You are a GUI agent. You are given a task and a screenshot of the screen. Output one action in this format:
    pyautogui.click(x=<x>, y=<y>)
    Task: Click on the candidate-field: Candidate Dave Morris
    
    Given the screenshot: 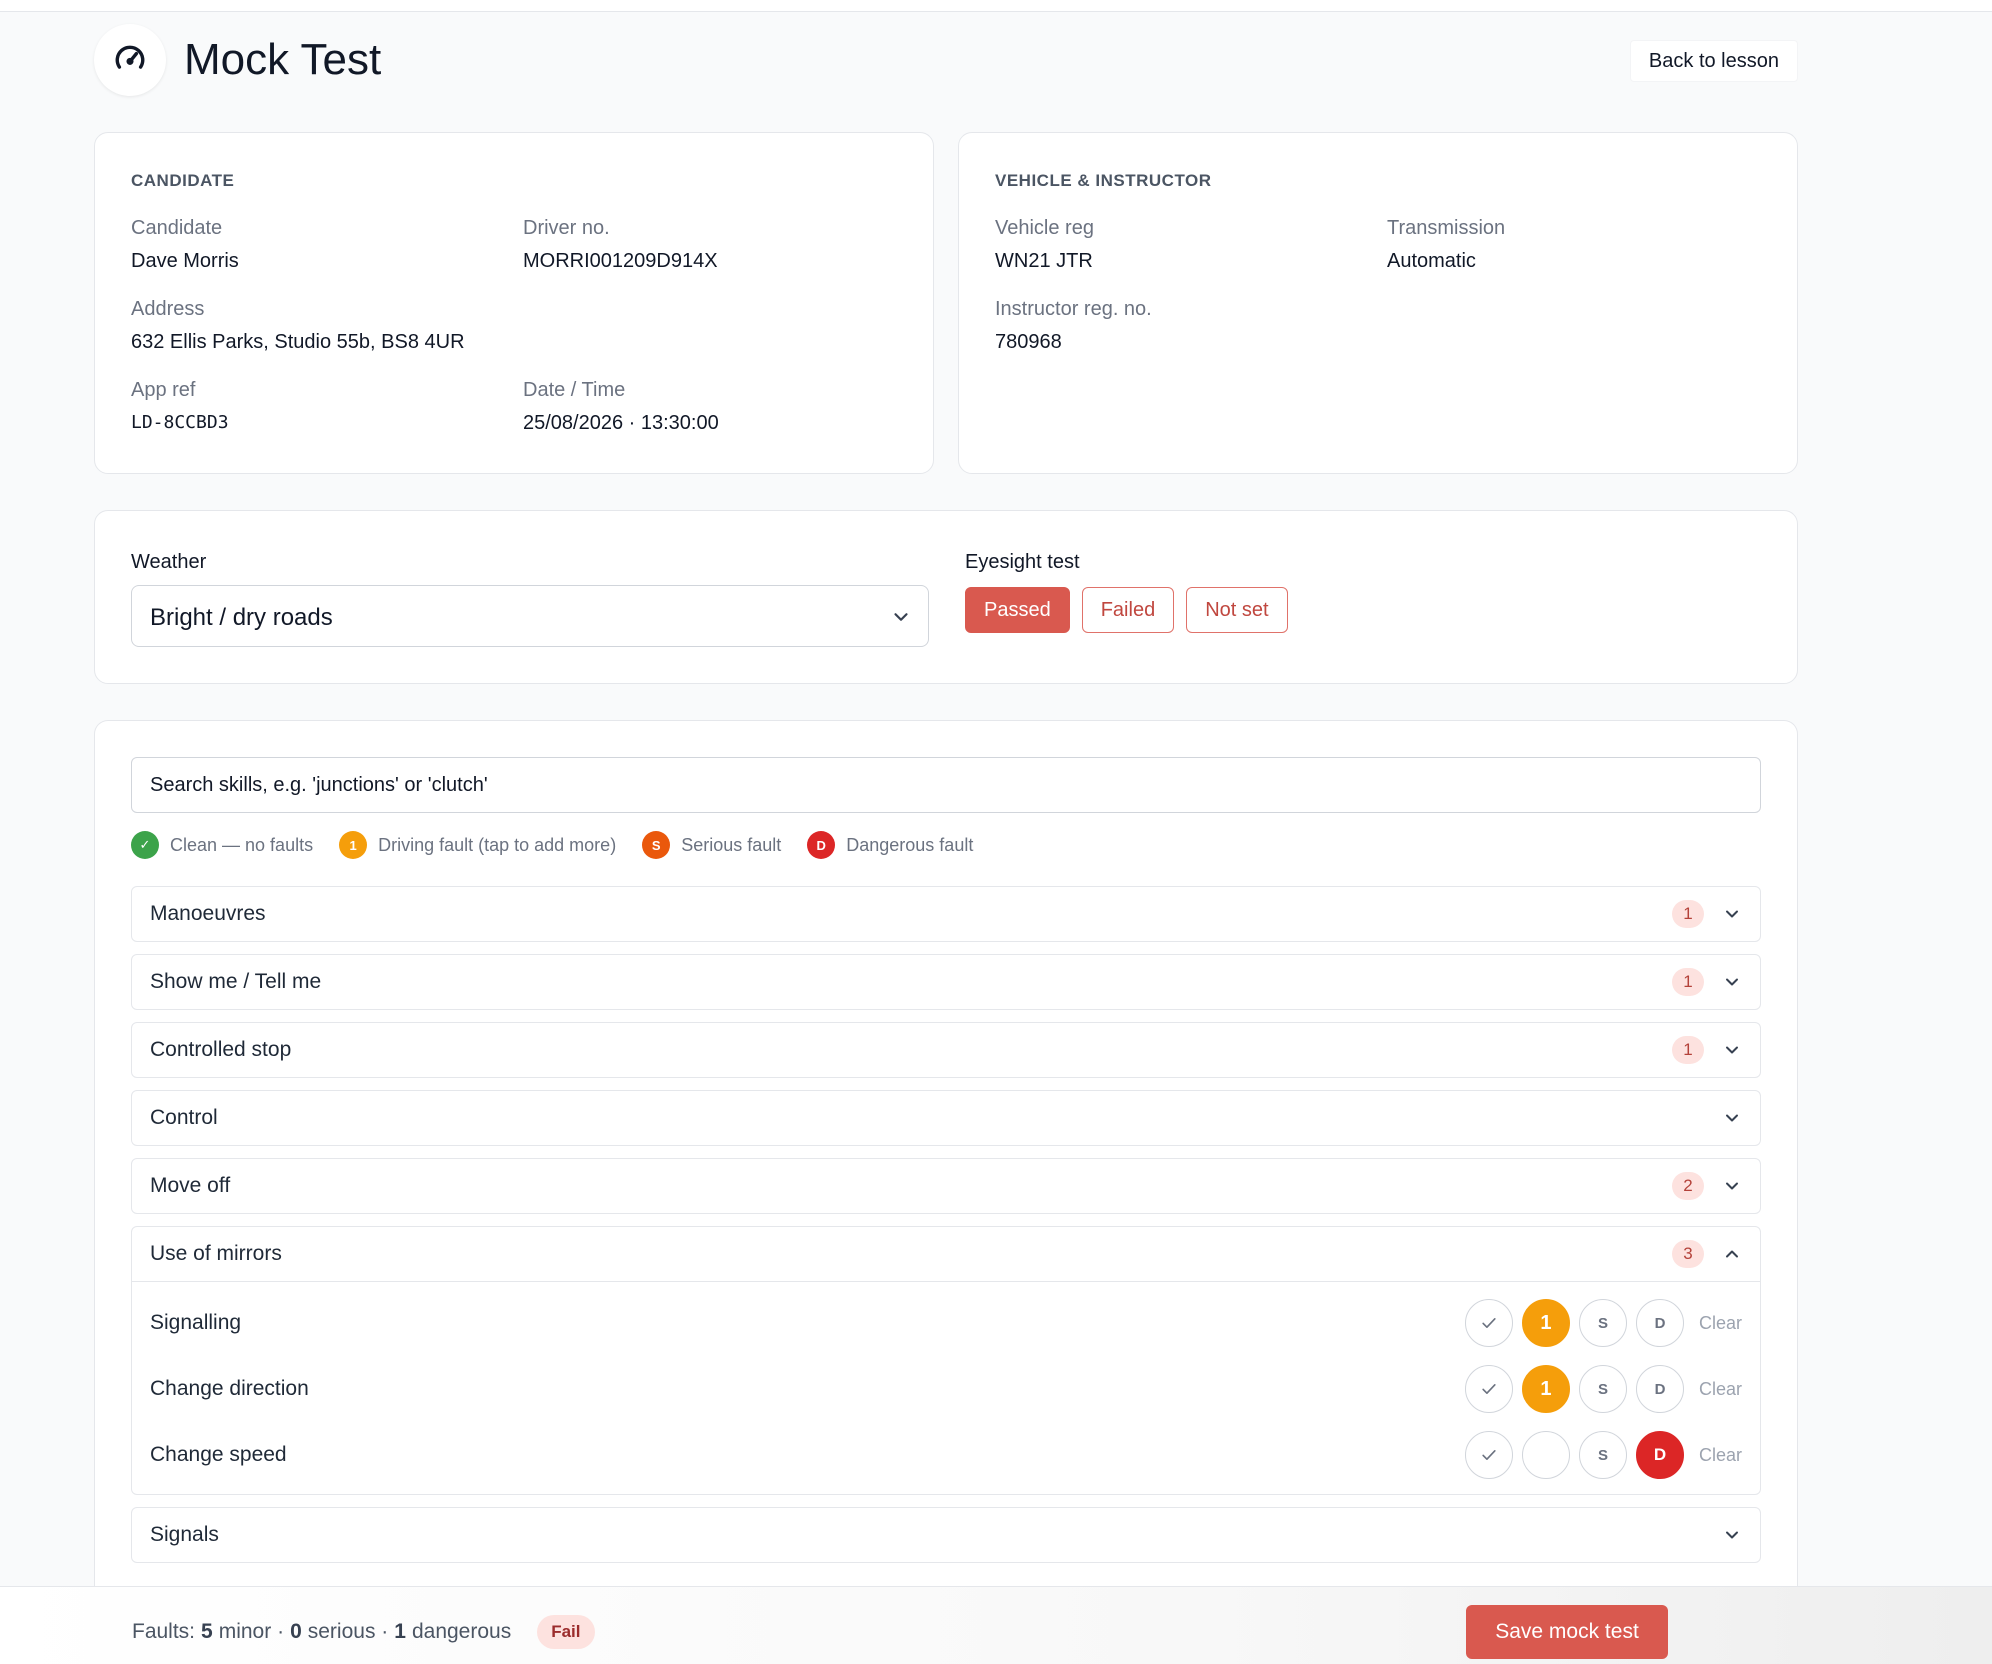 What is the action you would take?
    pyautogui.click(x=185, y=244)
    